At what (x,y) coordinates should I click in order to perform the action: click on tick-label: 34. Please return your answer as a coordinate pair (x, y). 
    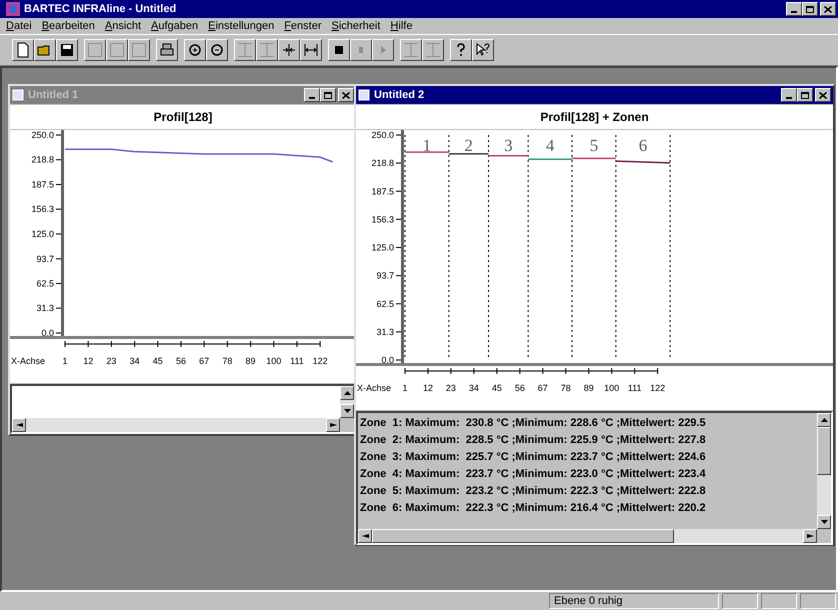
    Looking at the image, I should click on (135, 361).